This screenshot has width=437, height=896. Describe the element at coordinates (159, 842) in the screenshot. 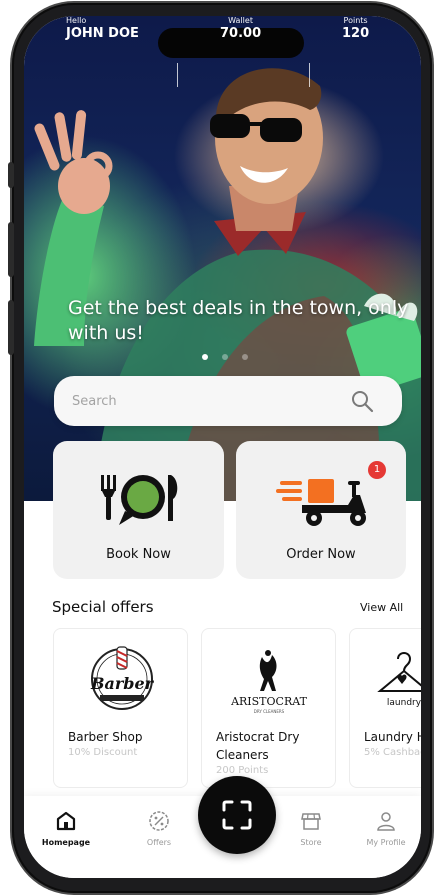

I see `nav-label: Offers` at that location.